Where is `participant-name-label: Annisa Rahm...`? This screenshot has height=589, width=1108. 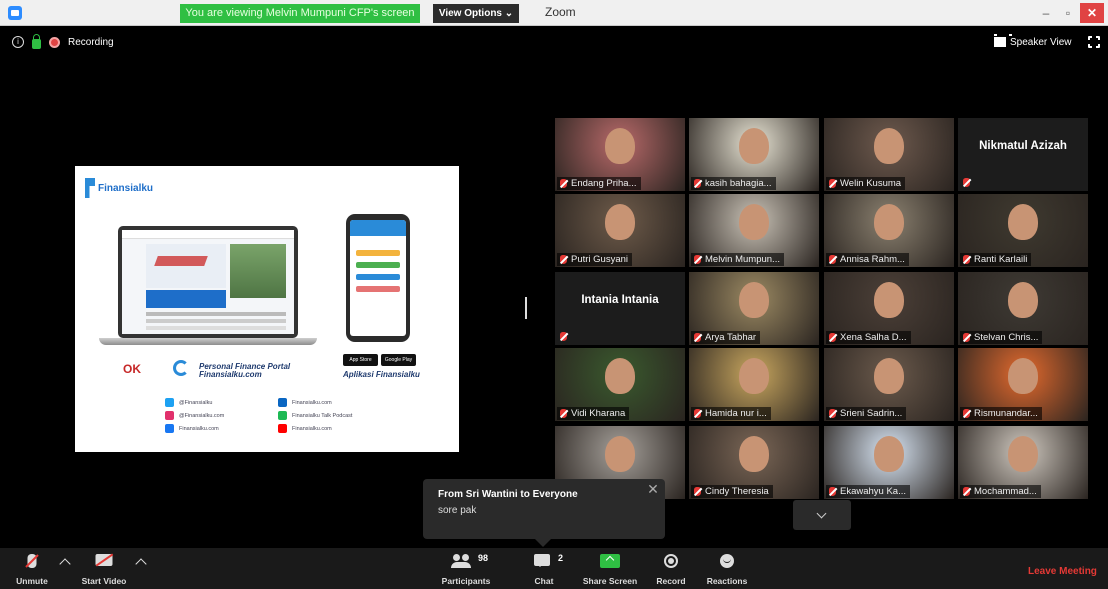
participant-name-label: Annisa Rahm... is located at coordinates (867, 259).